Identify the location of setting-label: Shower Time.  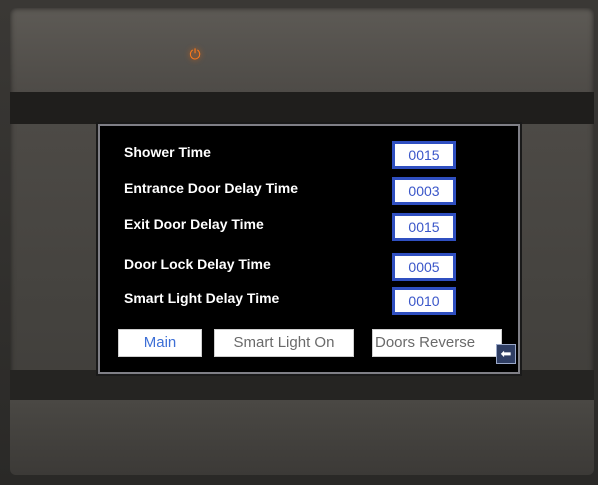
(167, 152).